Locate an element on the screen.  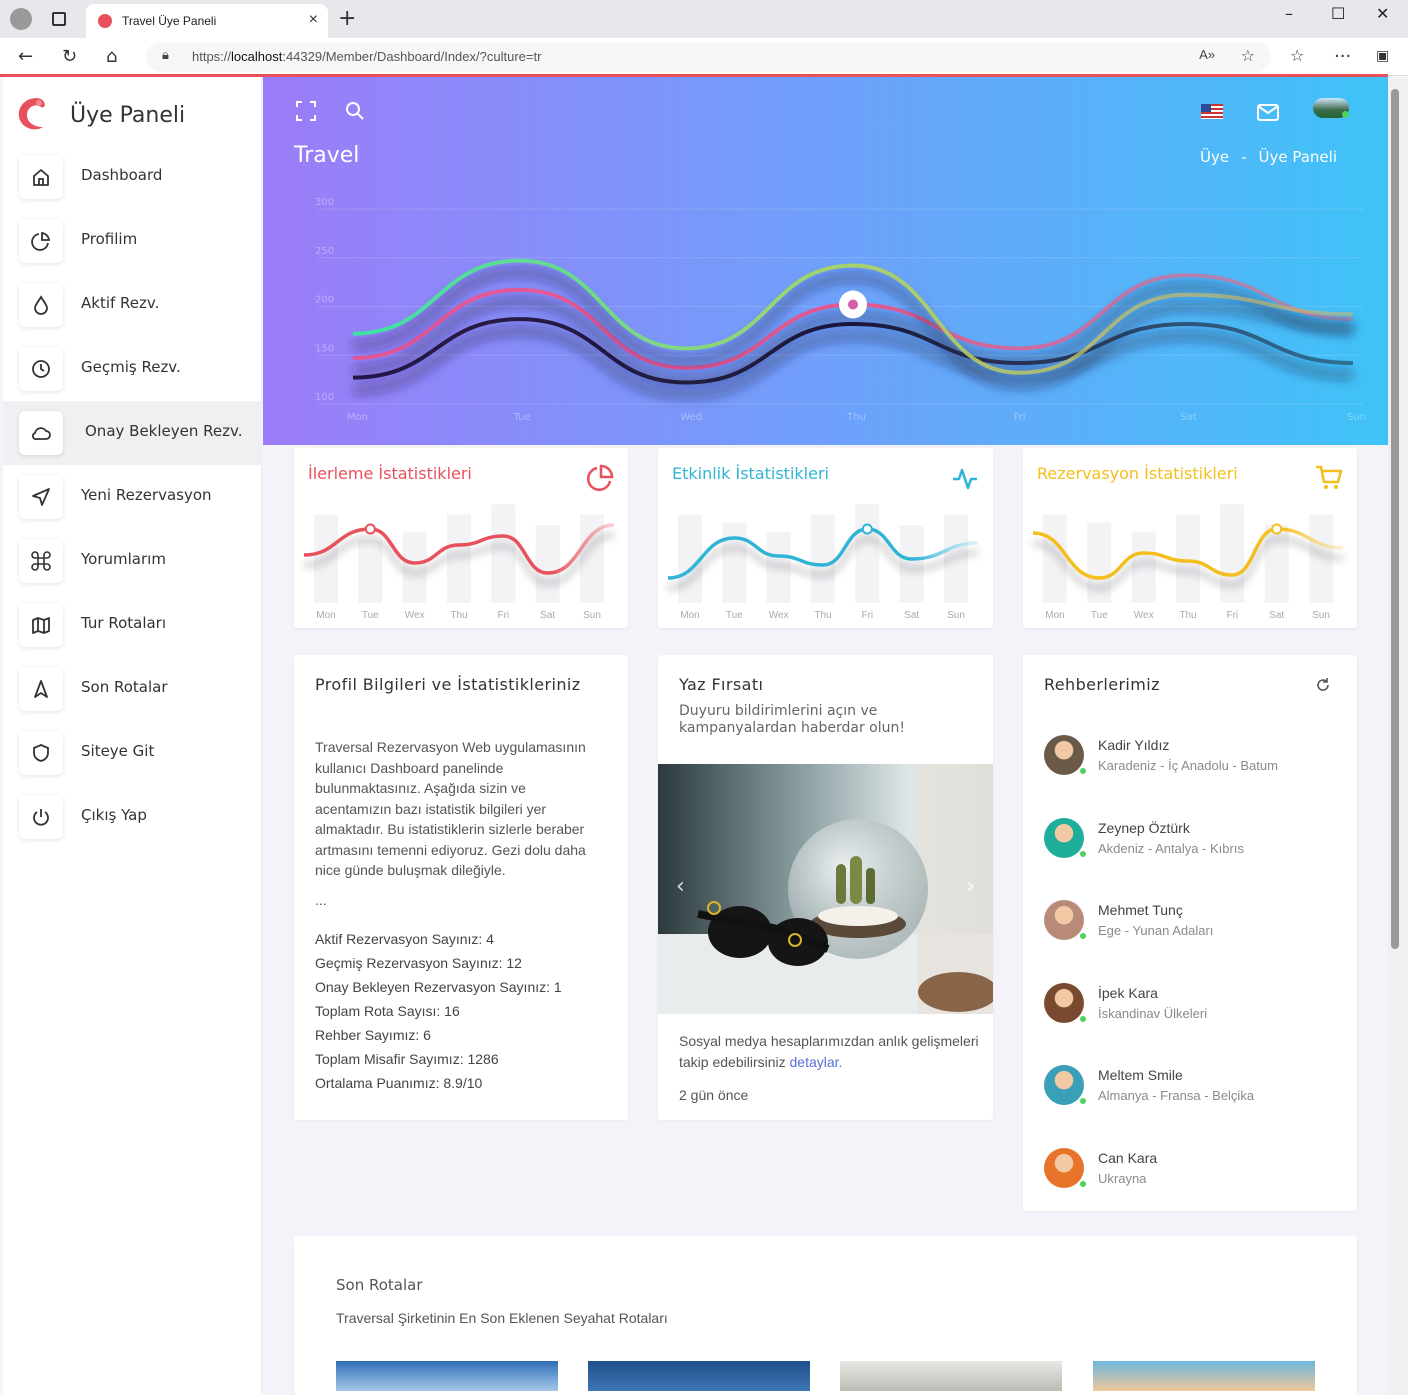
x-tick-label: Wed is located at coordinates (691, 417).